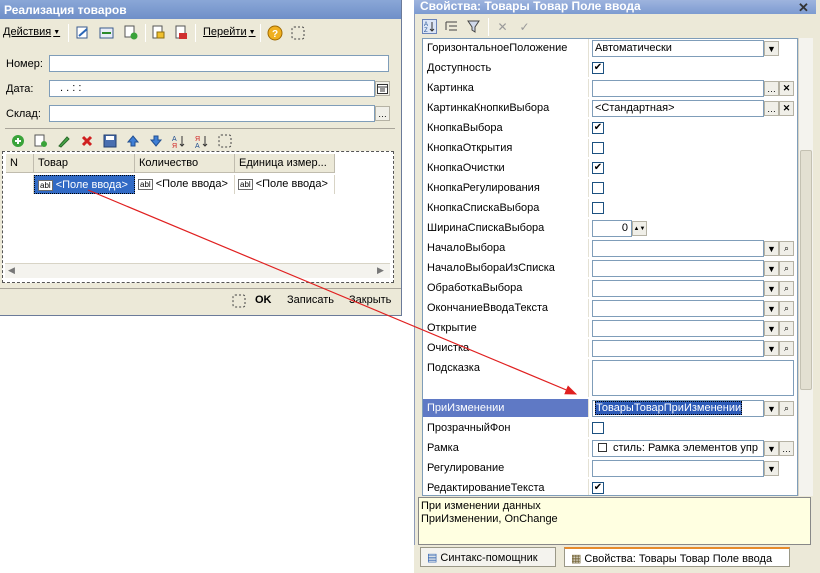 The height and width of the screenshot is (573, 820). I want to click on column-header-n: N, so click(20, 163).